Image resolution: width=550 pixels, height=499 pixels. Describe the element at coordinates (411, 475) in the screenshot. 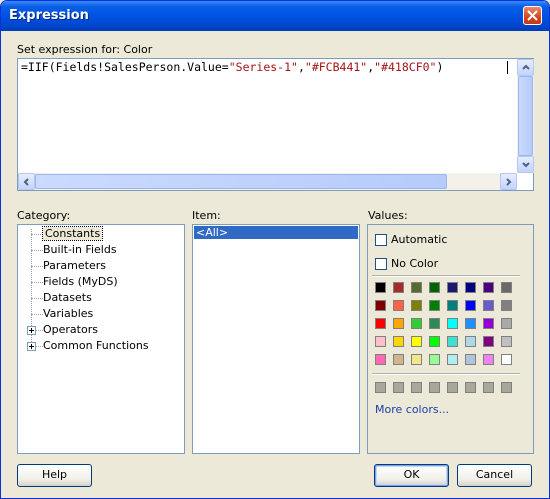

I see `ok-button: OK` at that location.